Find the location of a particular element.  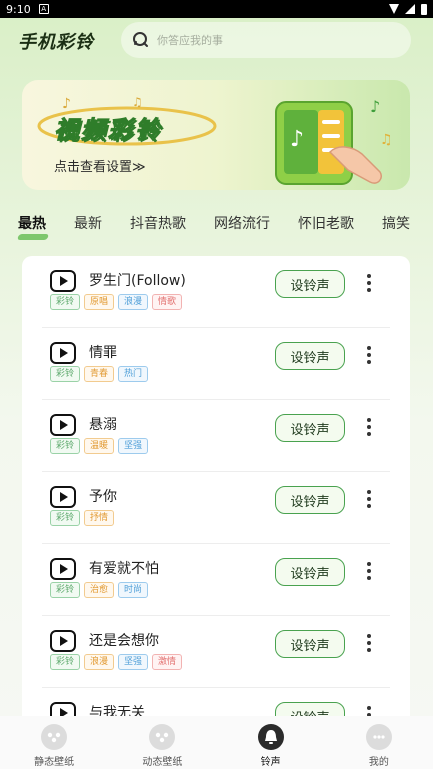

nav-static-wallpaper: 静态壁纸 is located at coordinates (54, 742).